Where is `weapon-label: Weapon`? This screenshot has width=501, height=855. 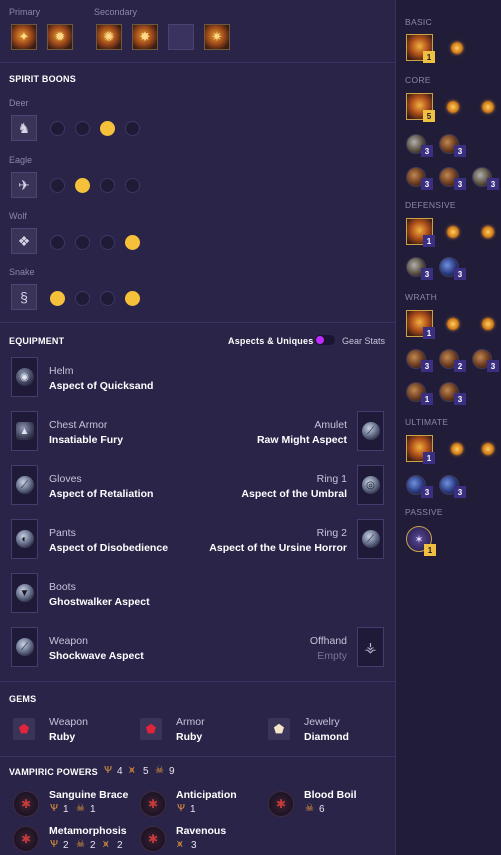 weapon-label: Weapon is located at coordinates (68, 641).